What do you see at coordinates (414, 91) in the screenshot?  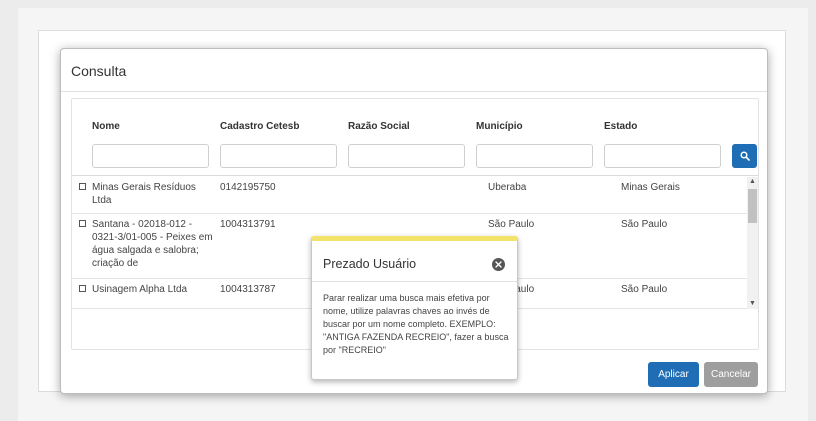 I see `modal-divider` at bounding box center [414, 91].